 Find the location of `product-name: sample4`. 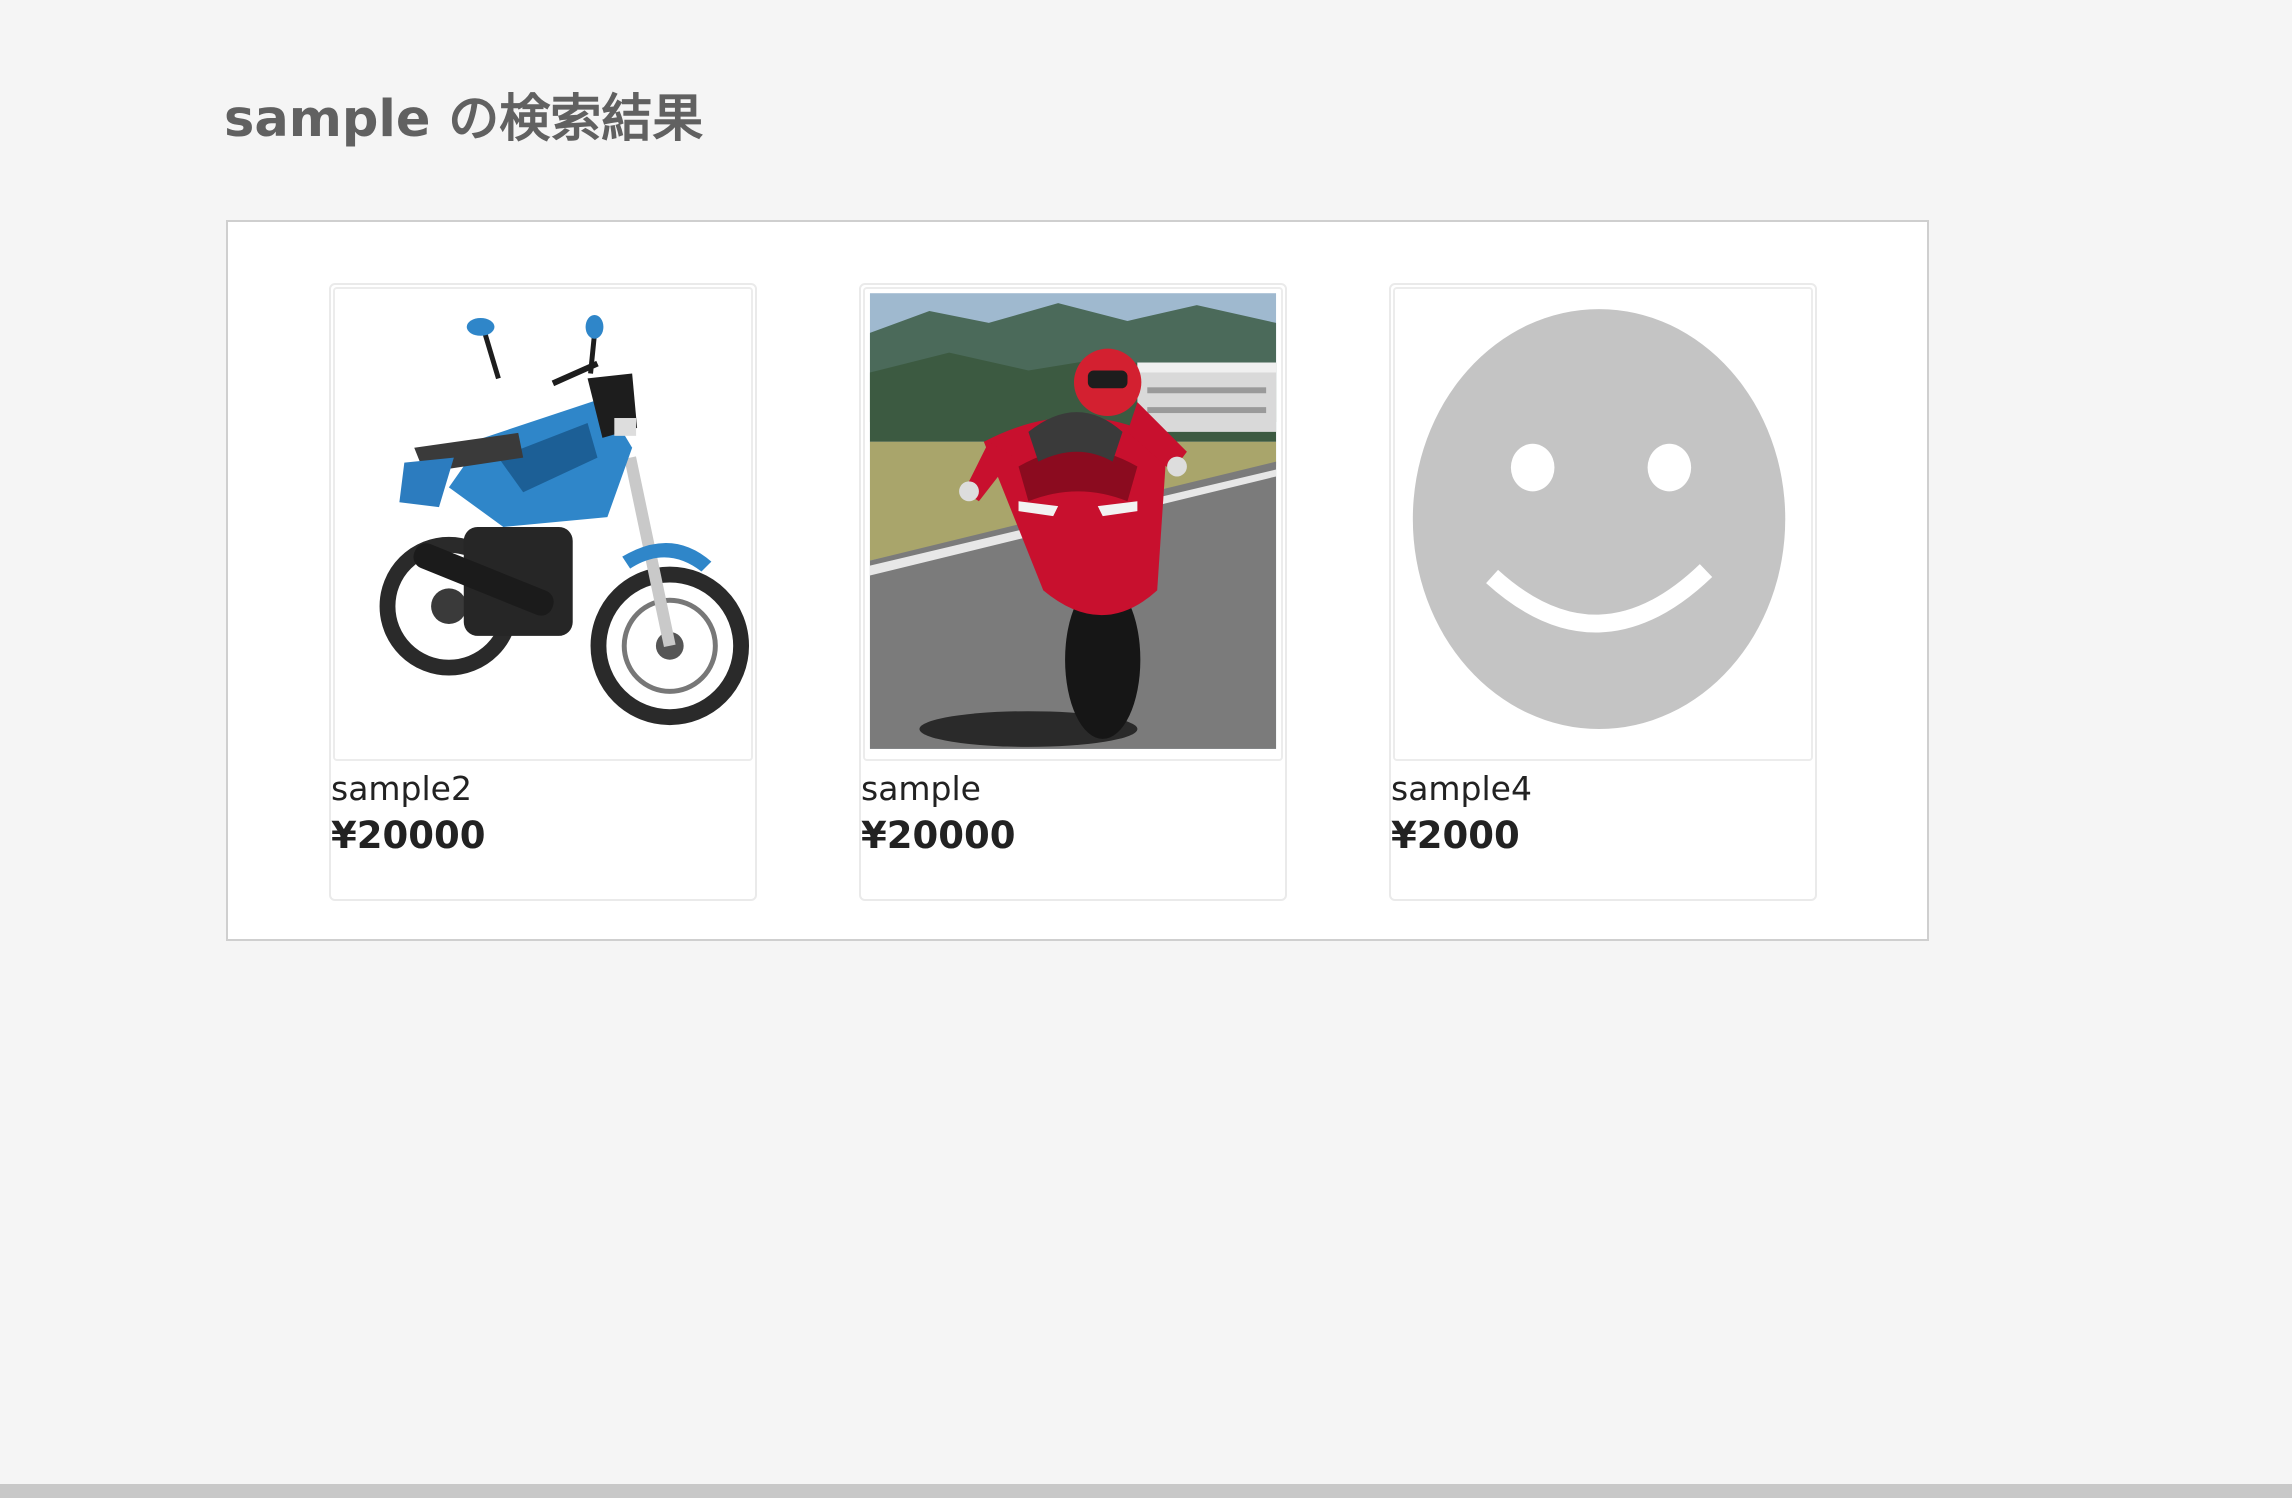

product-name: sample4 is located at coordinates (1461, 789).